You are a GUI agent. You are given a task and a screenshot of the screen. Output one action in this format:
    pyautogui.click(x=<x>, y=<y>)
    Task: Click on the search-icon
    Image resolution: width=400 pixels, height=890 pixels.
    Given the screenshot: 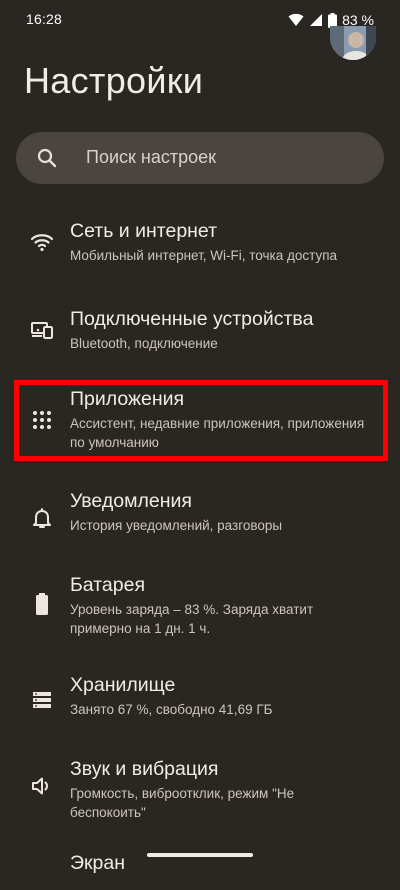 What is the action you would take?
    pyautogui.click(x=47, y=158)
    